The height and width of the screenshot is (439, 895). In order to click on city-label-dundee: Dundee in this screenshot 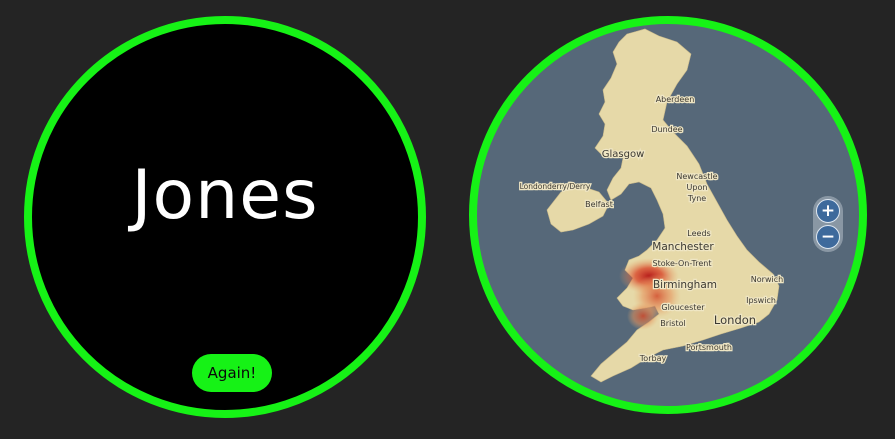, I will do `click(666, 129)`.